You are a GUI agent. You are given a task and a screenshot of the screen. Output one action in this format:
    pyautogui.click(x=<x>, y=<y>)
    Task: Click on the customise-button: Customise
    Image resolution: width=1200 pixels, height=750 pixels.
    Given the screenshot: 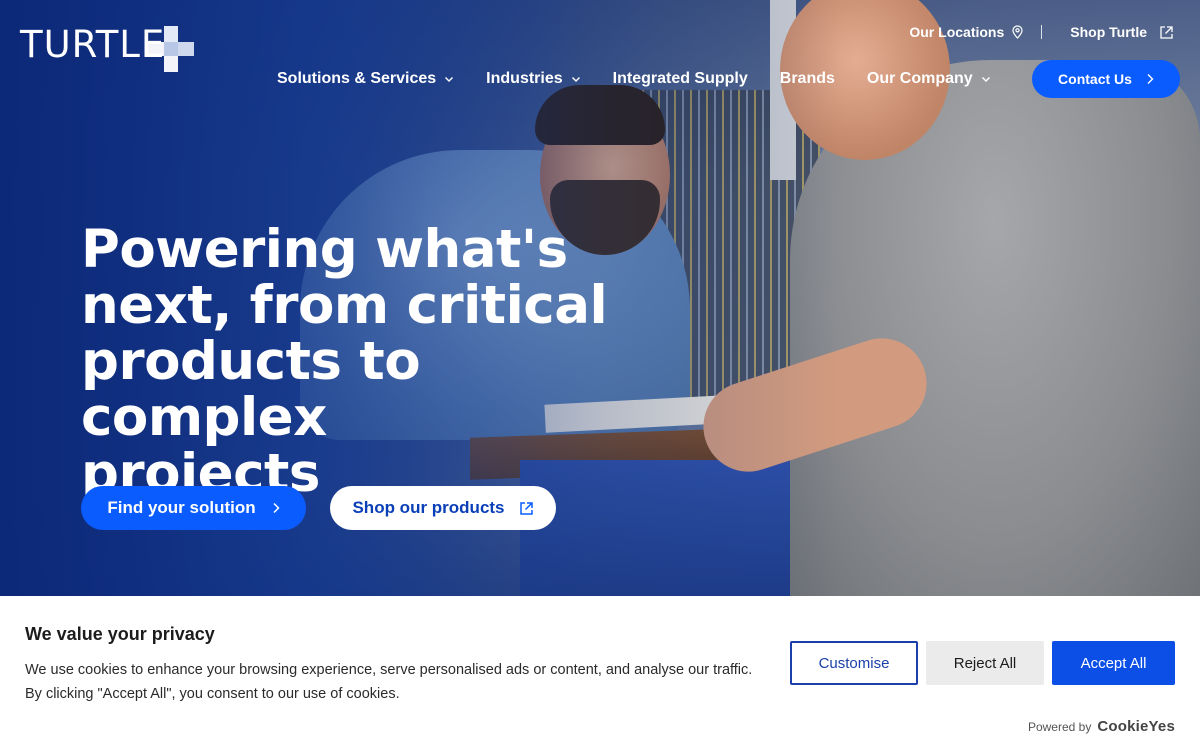 What is the action you would take?
    pyautogui.click(x=854, y=663)
    